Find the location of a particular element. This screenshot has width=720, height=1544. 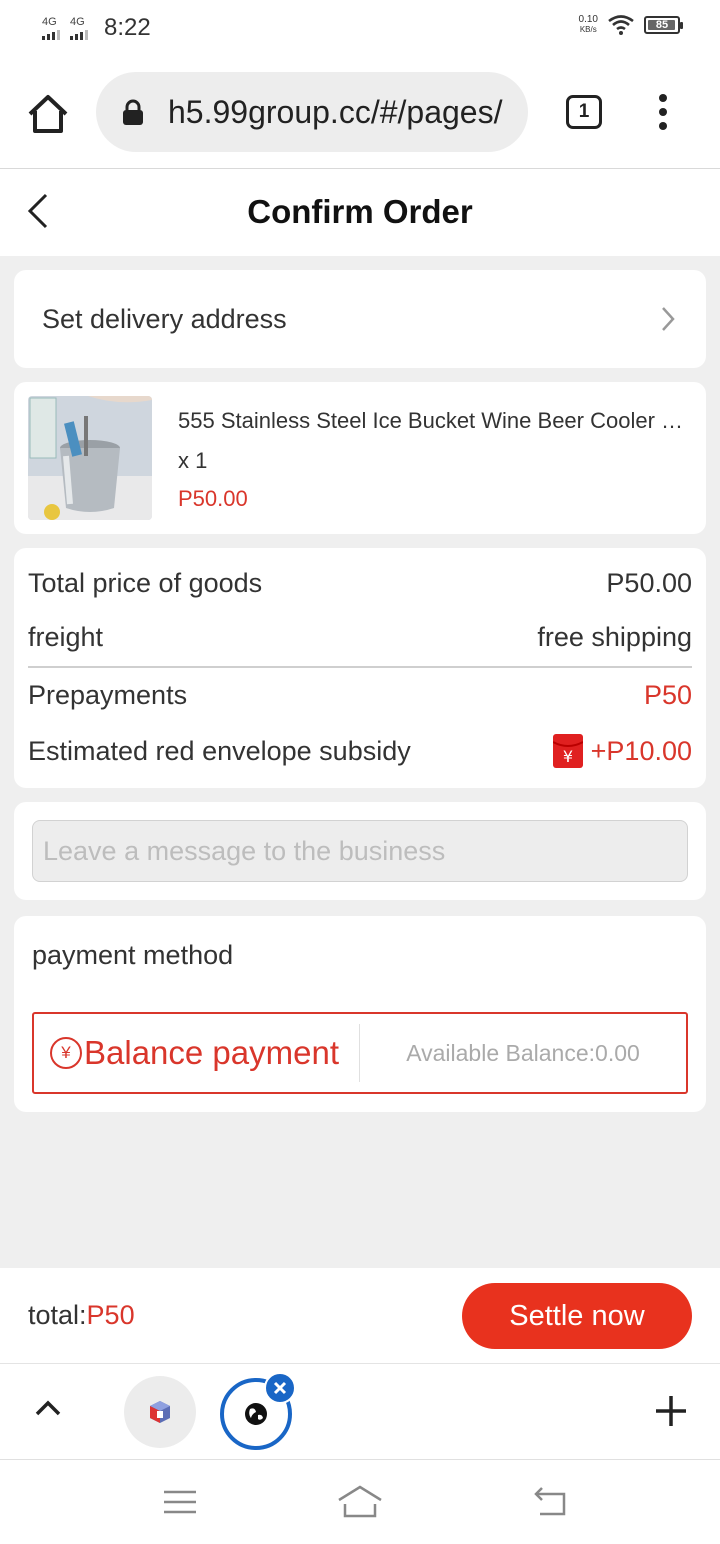

subsidy-value: +P10.00 is located at coordinates (641, 750).